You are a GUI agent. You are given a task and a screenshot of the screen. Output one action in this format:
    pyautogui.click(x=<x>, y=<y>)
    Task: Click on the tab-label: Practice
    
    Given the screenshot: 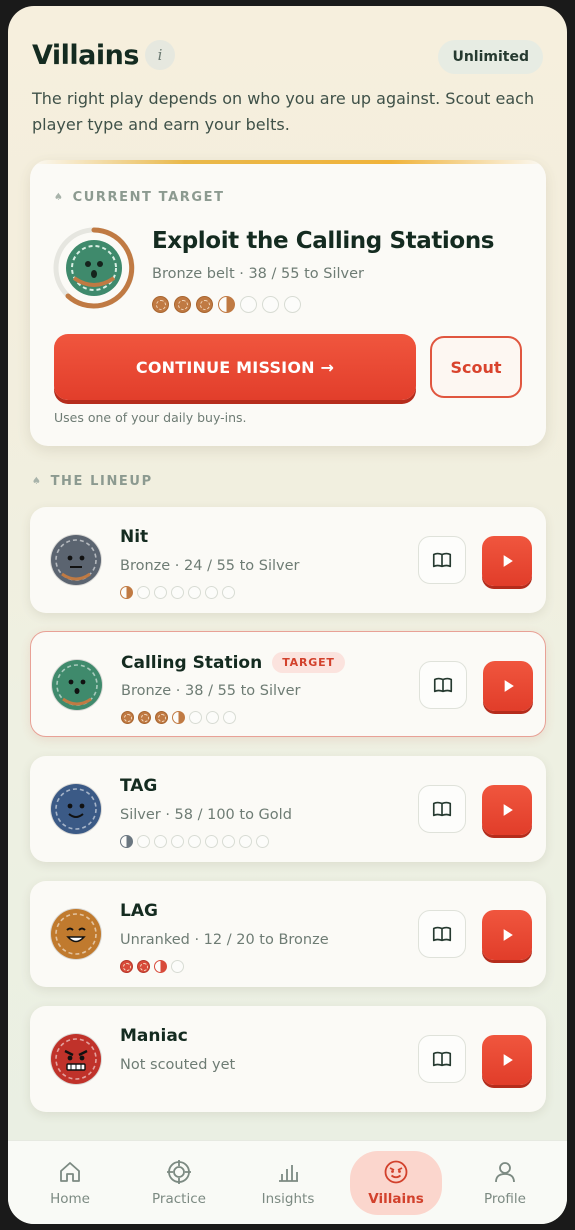 What is the action you would take?
    pyautogui.click(x=179, y=1199)
    